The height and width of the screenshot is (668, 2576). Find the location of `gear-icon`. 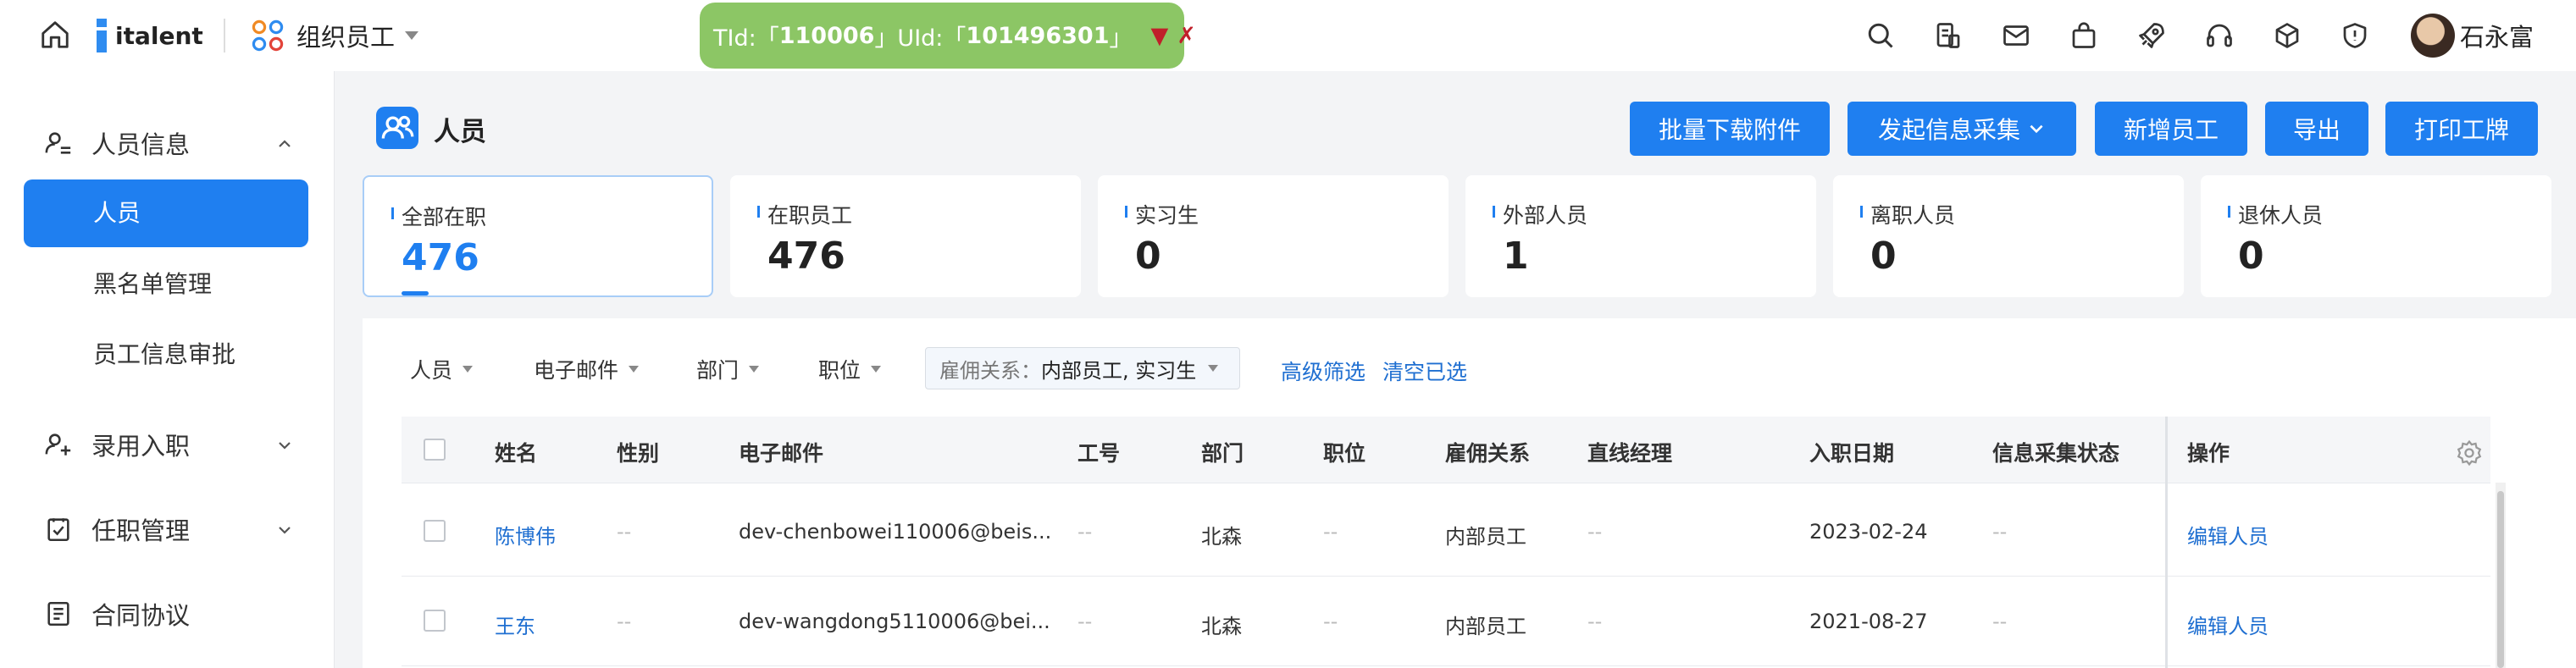

gear-icon is located at coordinates (2469, 453).